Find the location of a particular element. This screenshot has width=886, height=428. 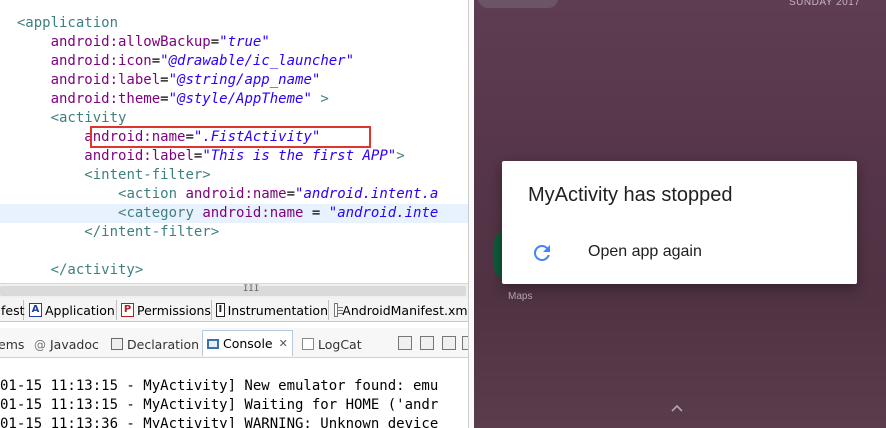

code-token-tag: </activity> is located at coordinates (97, 270).